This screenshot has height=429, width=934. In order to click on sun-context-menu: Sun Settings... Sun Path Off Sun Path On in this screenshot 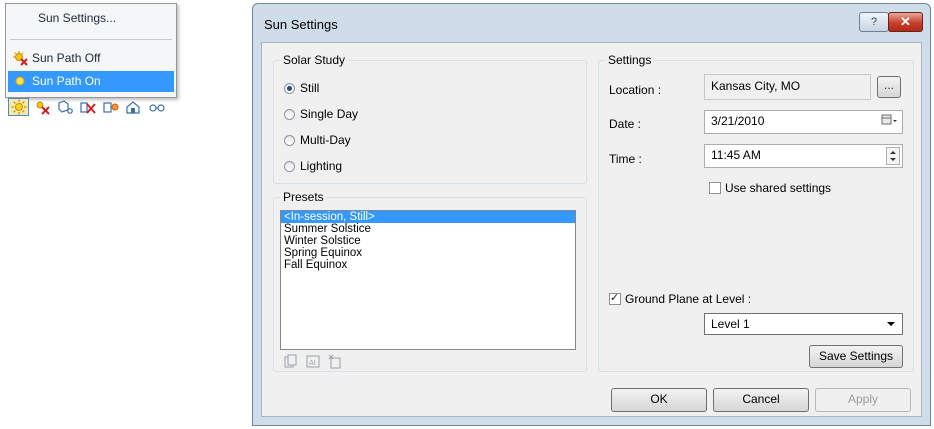, I will do `click(91, 50)`.